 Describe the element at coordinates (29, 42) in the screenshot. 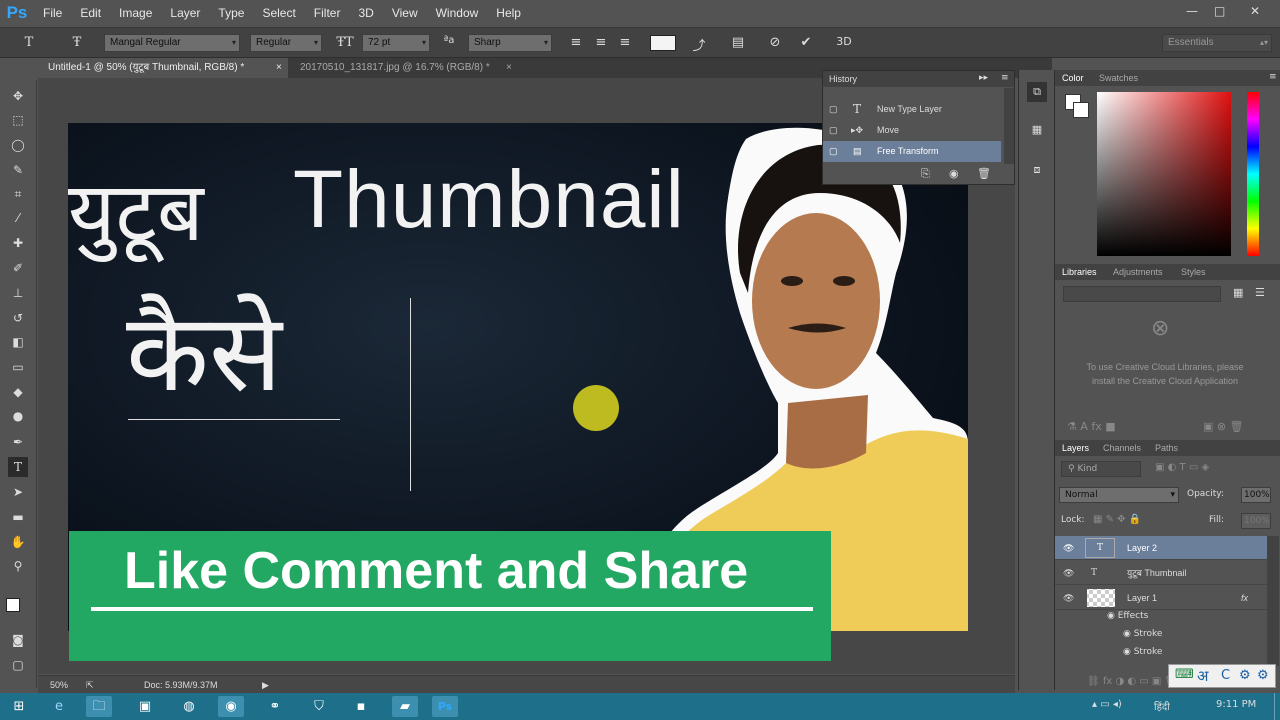

I see `type-tool-preset-icon: T` at that location.